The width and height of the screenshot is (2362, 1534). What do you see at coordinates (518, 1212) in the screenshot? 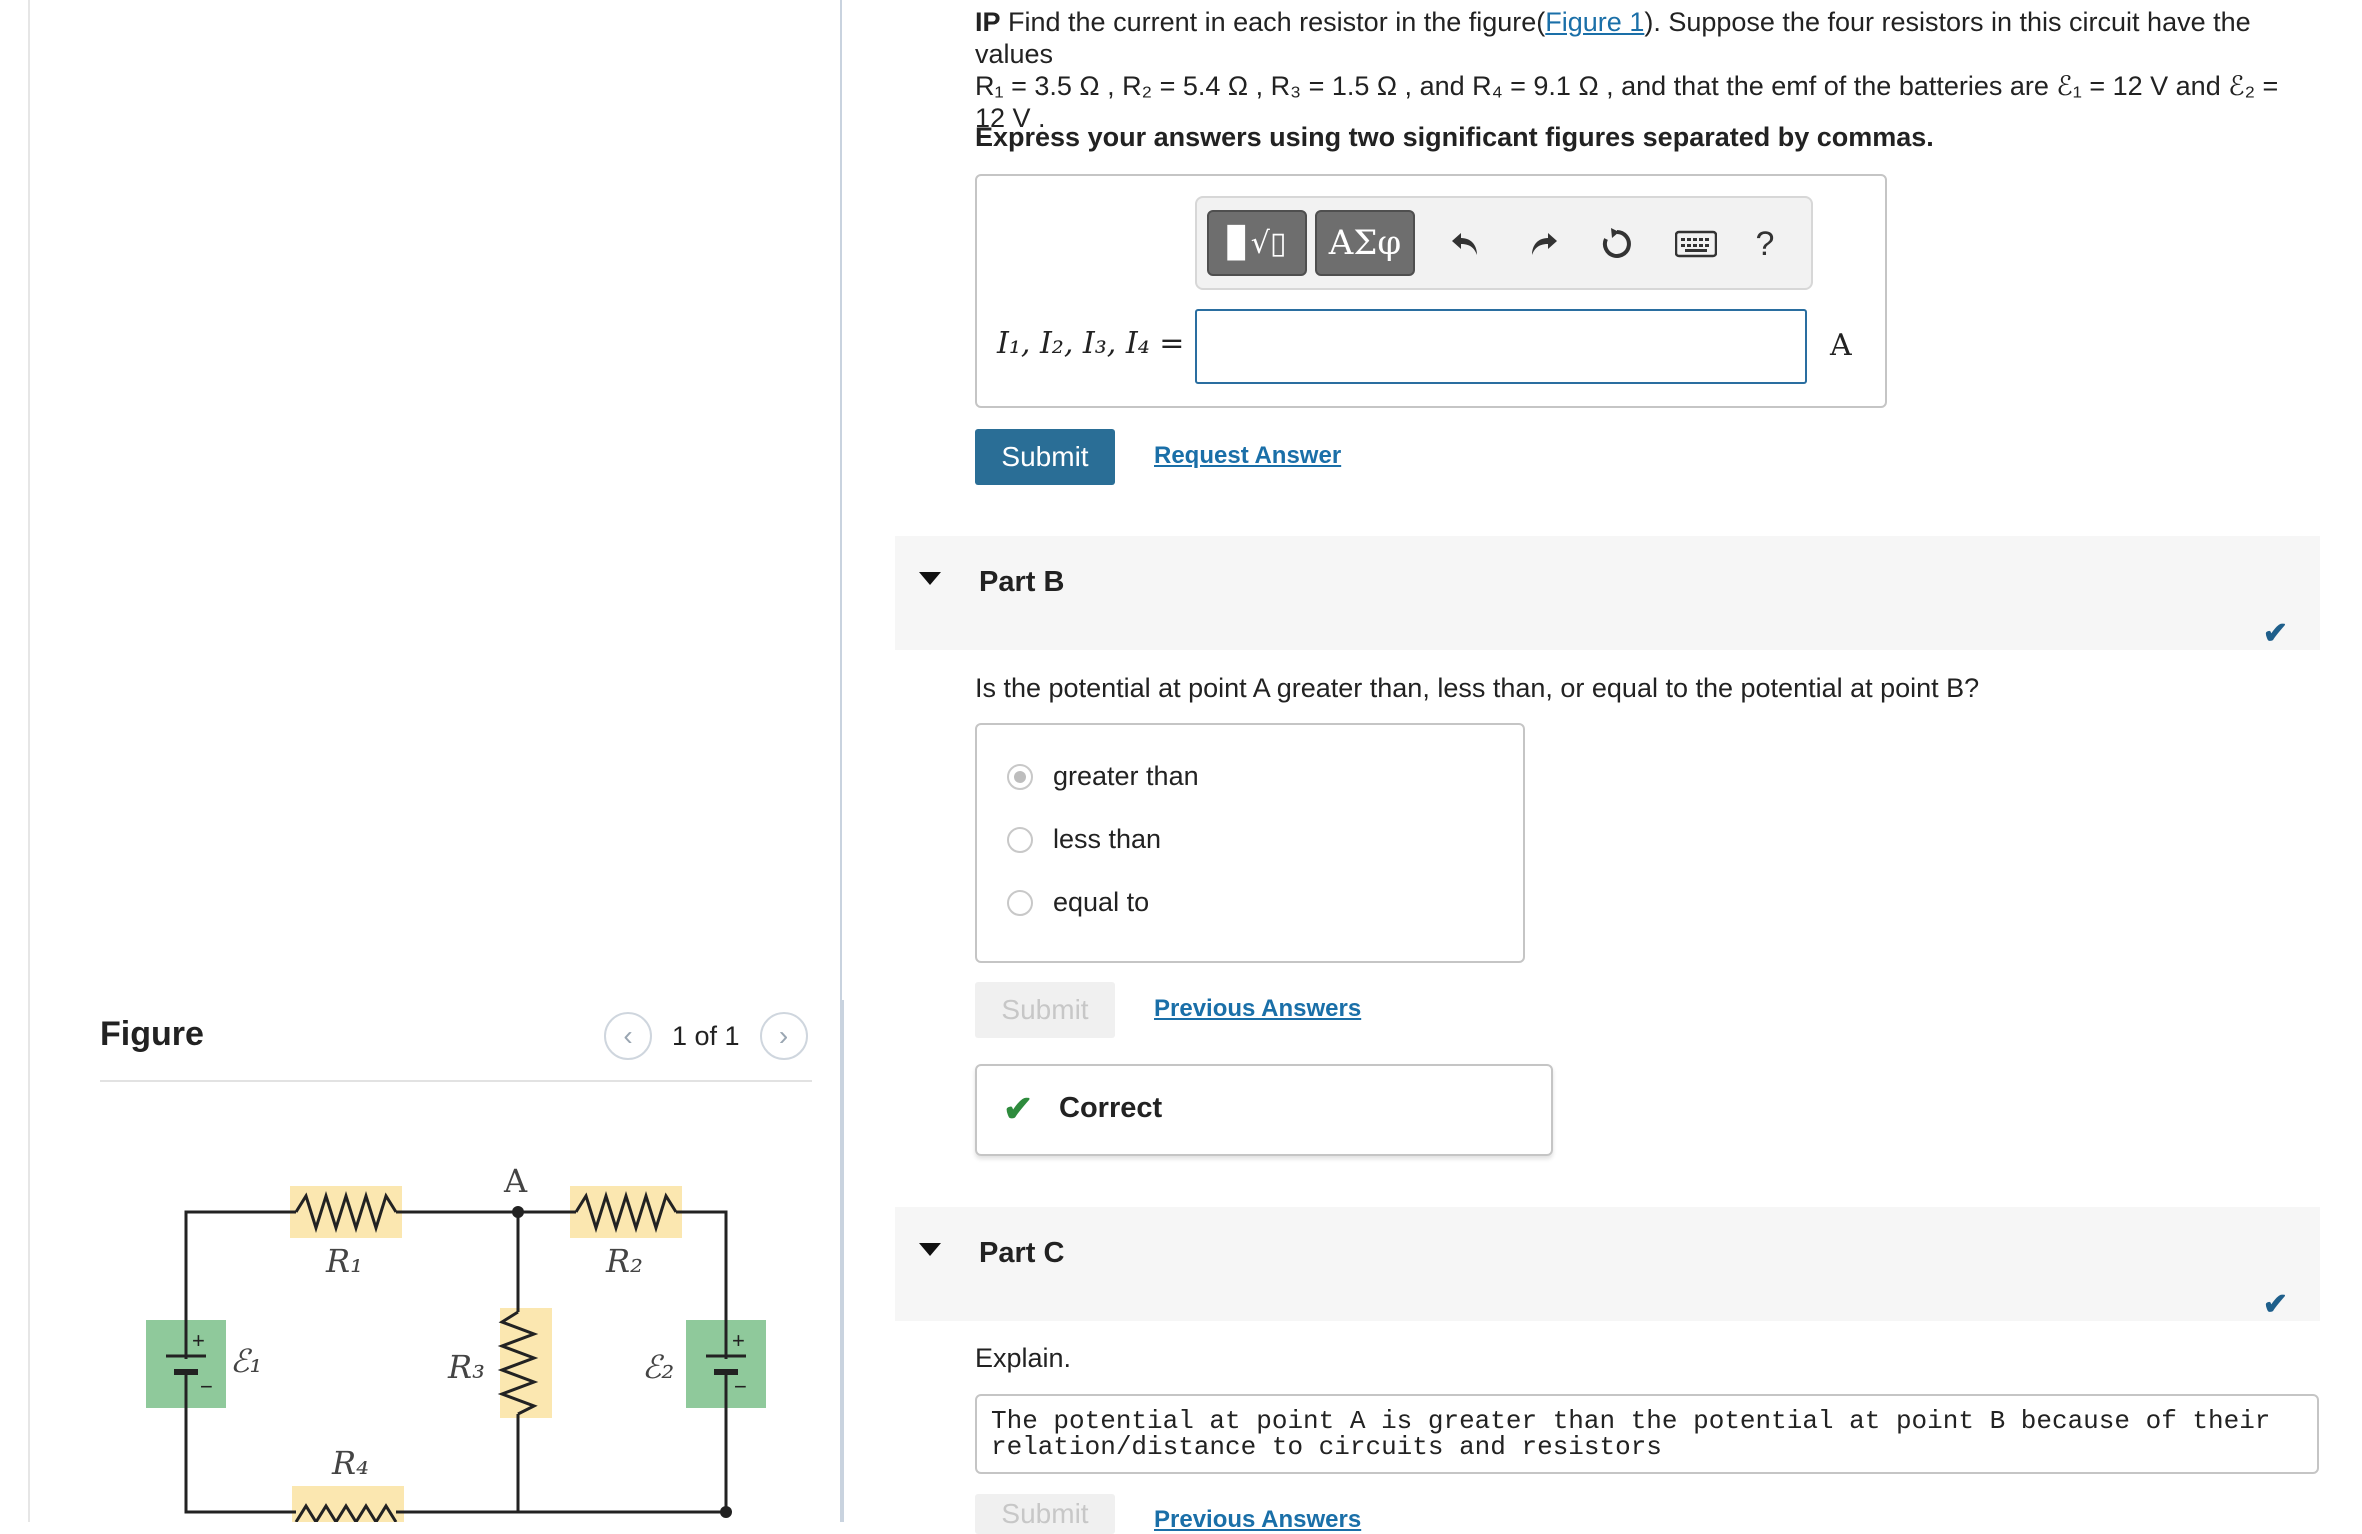
I see `node-a` at bounding box center [518, 1212].